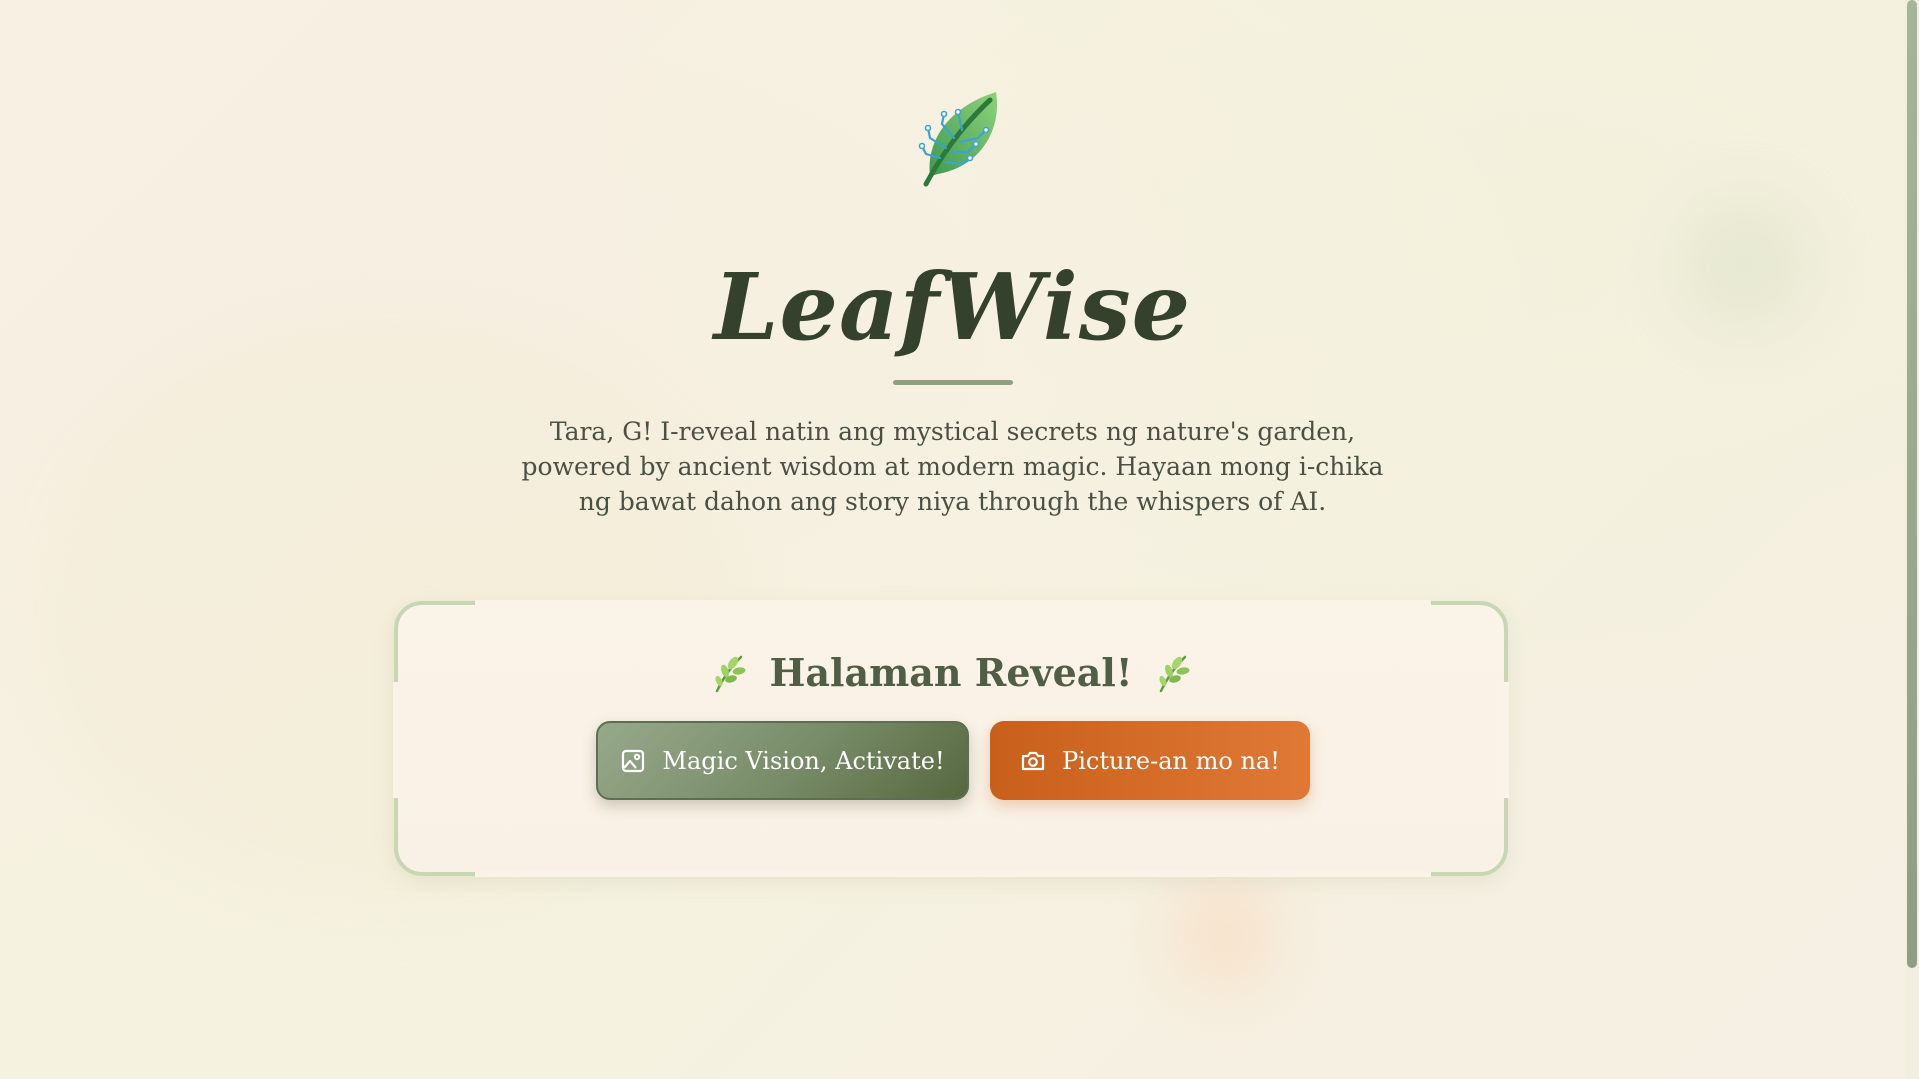 The image size is (1919, 1079). I want to click on scrollbar-track, so click(1912, 539).